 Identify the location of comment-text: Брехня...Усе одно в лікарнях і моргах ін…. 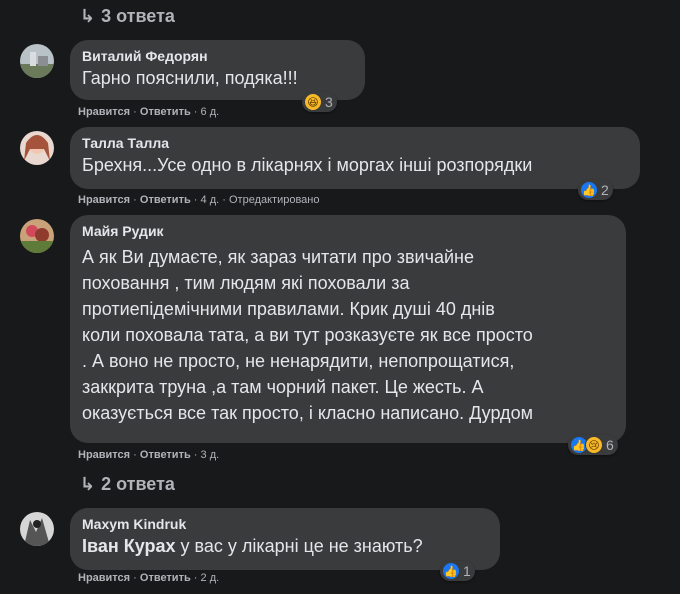
(307, 165).